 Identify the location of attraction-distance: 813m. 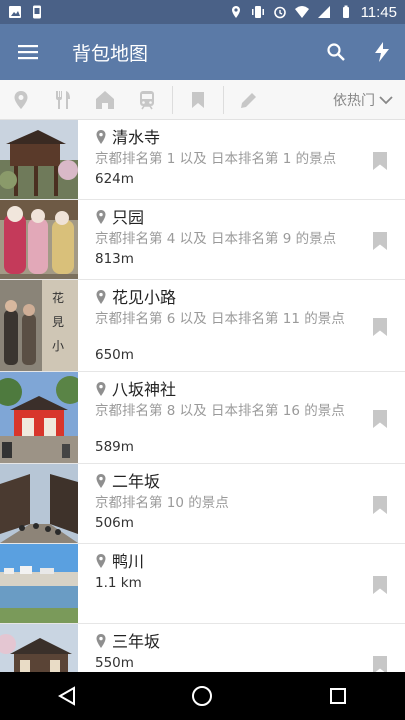
(114, 259).